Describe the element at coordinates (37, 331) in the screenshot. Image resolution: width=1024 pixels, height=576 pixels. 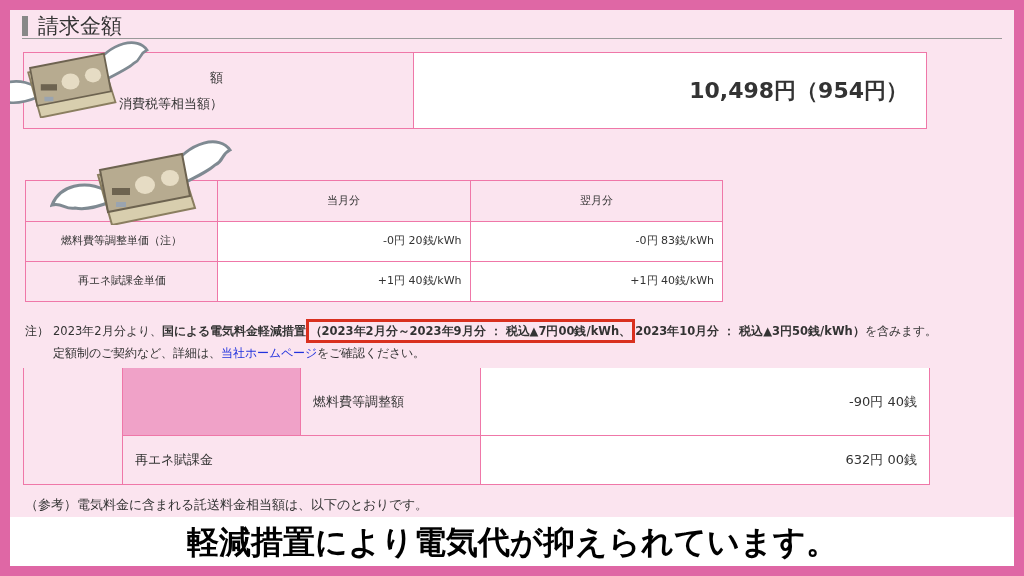
I see `note-mark: 注）` at that location.